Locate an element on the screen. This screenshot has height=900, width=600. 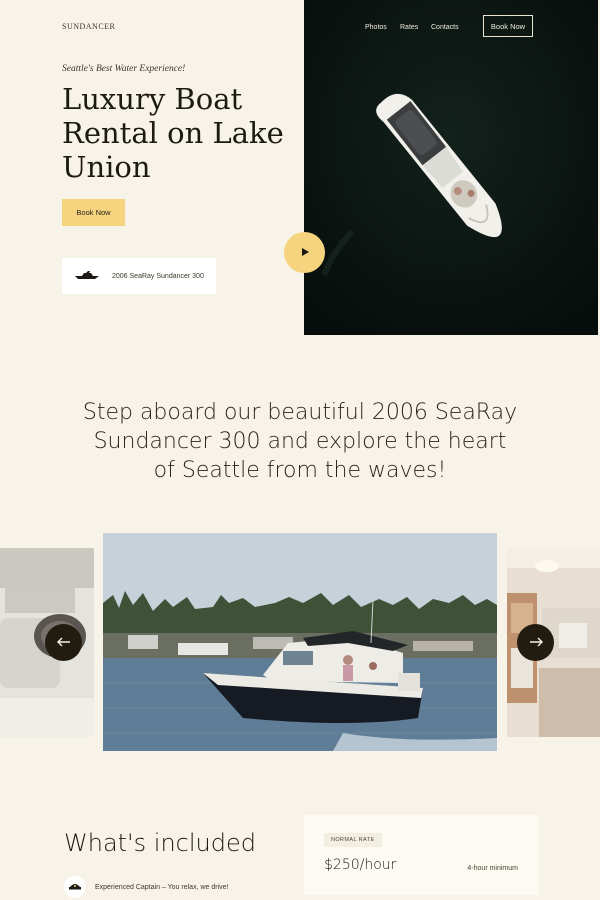
play-icon is located at coordinates (305, 253).